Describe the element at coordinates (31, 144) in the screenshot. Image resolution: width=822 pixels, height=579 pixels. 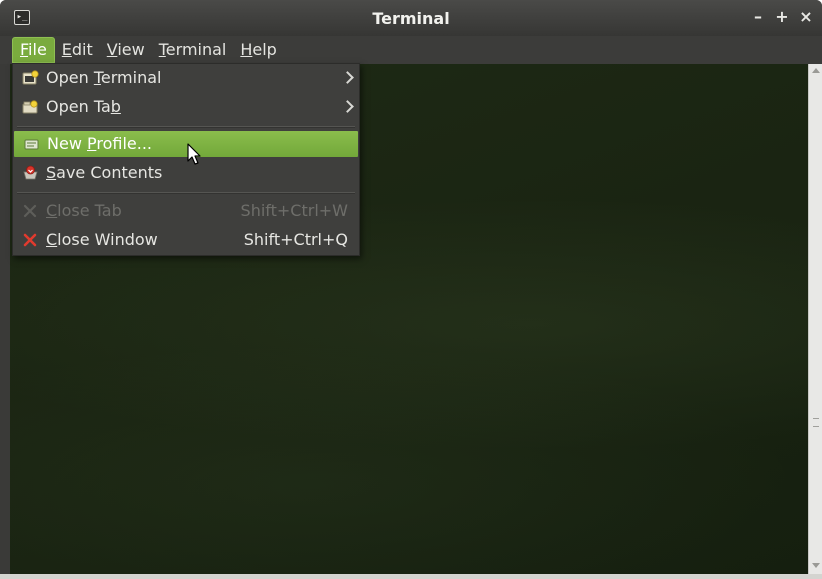
I see `profile-icon` at that location.